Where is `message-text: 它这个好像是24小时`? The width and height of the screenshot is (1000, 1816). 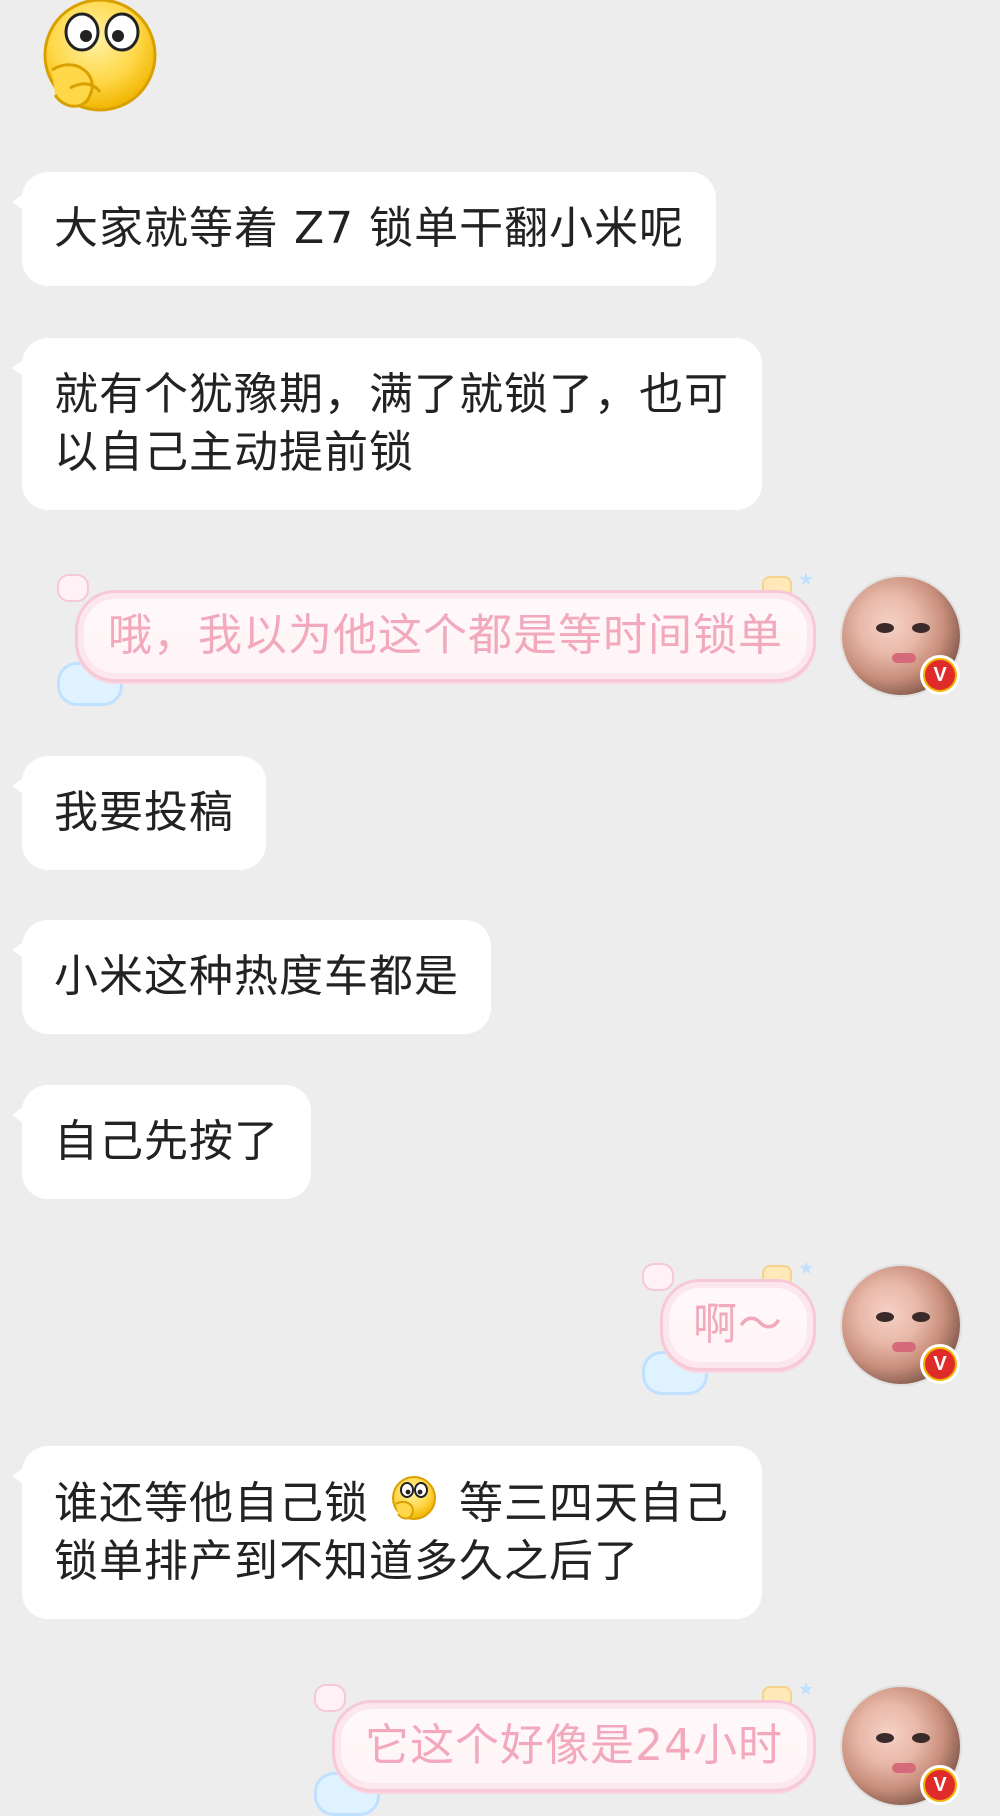
message-text: 它这个好像是24小时 is located at coordinates (574, 1745).